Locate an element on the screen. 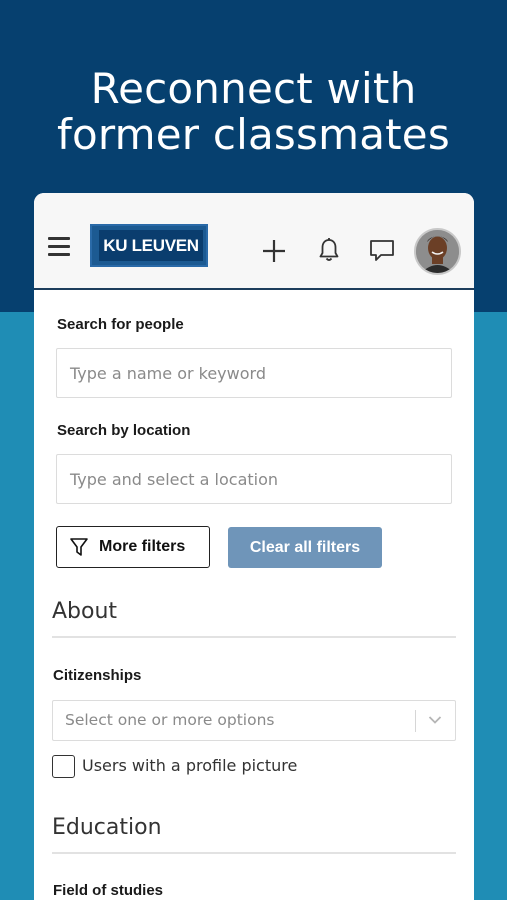 The image size is (507, 900). about-section-title: About is located at coordinates (85, 611).